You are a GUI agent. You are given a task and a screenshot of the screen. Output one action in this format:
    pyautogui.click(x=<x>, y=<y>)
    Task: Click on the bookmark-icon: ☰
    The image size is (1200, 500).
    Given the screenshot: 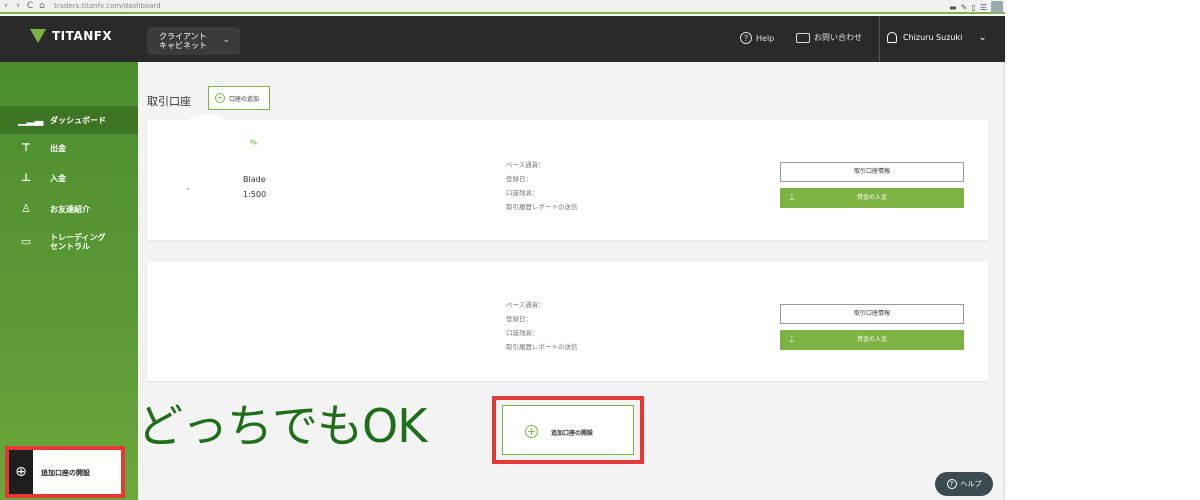 What is the action you would take?
    pyautogui.click(x=983, y=7)
    